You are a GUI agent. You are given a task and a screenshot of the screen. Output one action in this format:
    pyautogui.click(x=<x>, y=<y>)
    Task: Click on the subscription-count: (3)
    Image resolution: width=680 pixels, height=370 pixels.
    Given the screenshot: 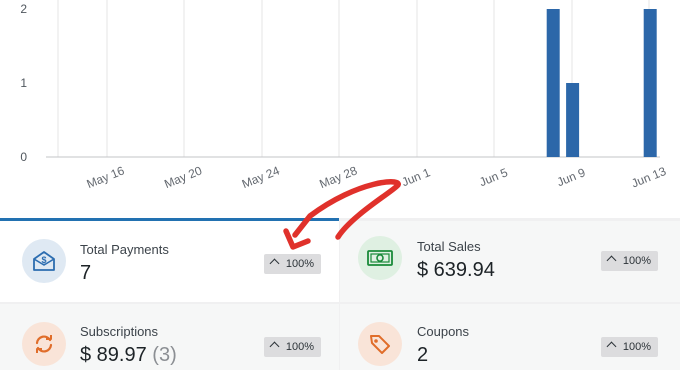 What is the action you would take?
    pyautogui.click(x=164, y=355)
    